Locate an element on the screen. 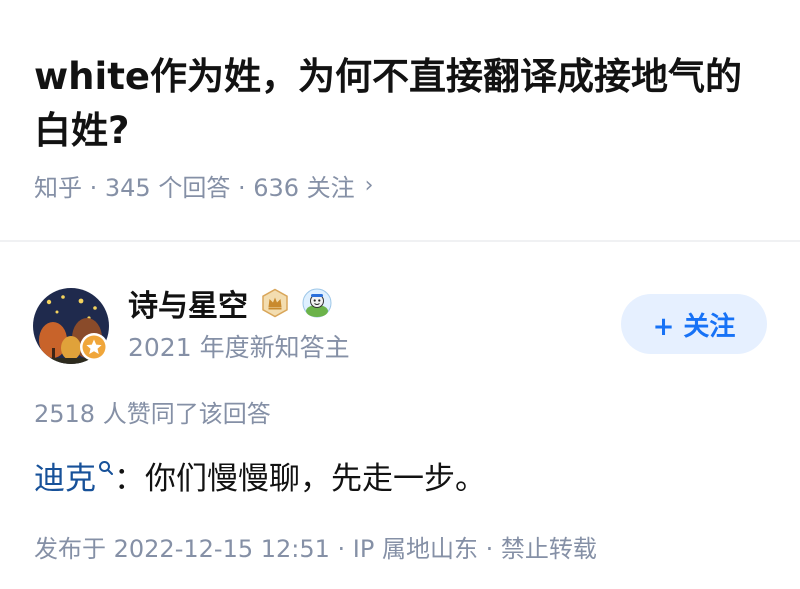 This screenshot has width=800, height=589. chevron-right-icon: › is located at coordinates (369, 185).